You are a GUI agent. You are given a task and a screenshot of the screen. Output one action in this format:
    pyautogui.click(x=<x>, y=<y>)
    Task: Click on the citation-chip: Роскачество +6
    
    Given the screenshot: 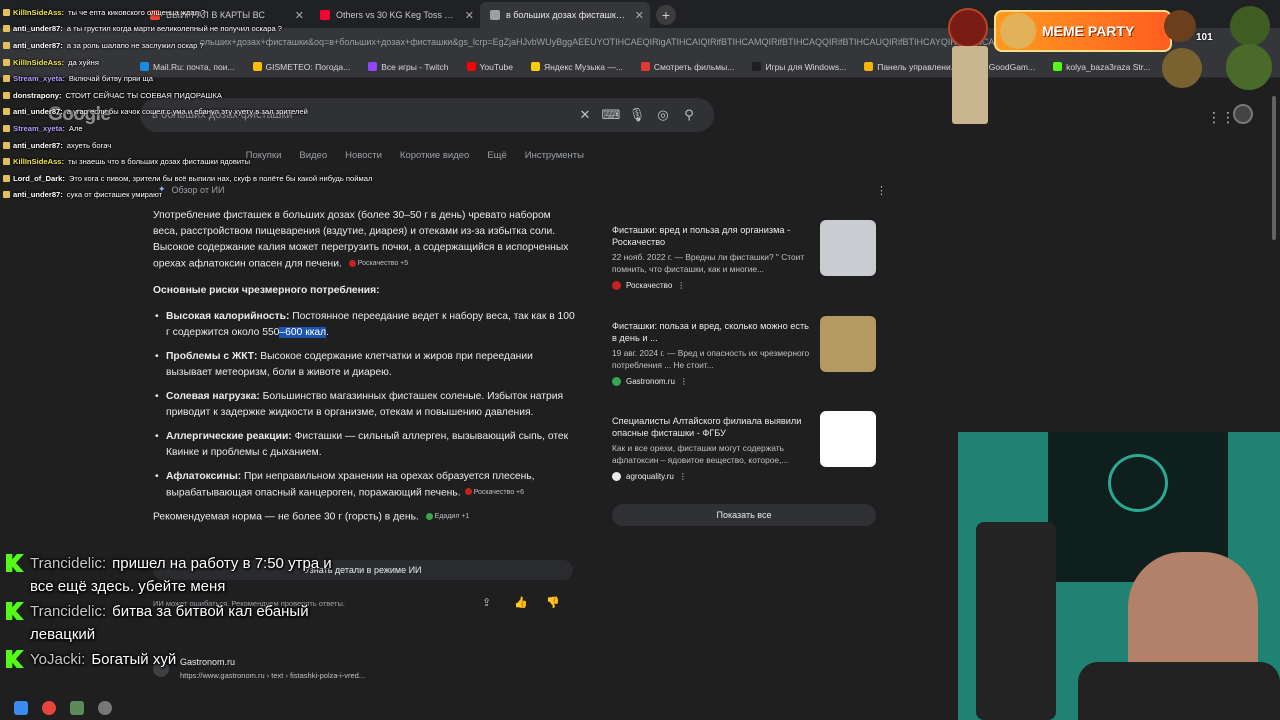 What is the action you would take?
    pyautogui.click(x=494, y=493)
    